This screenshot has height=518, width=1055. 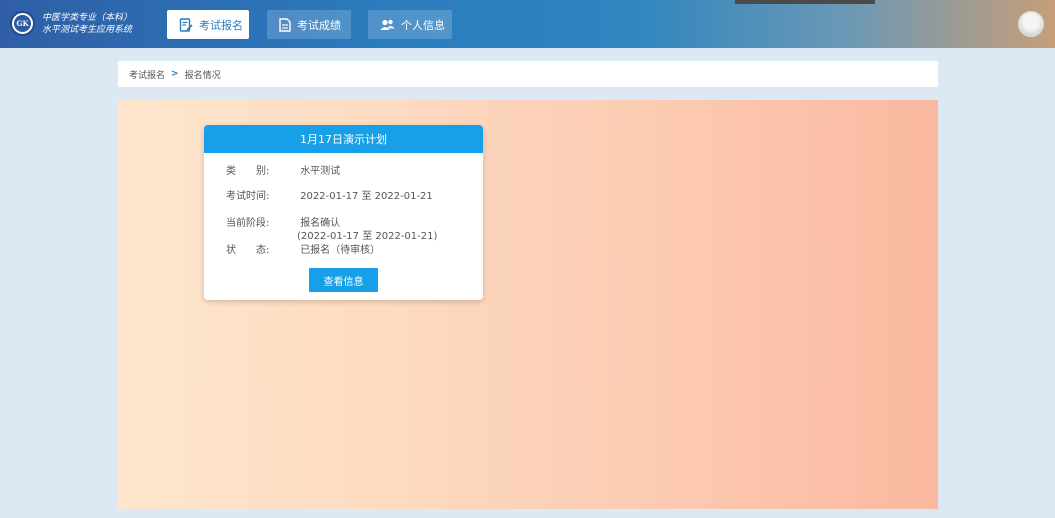 I want to click on field-category: 类 别: 水平测试, so click(x=283, y=169).